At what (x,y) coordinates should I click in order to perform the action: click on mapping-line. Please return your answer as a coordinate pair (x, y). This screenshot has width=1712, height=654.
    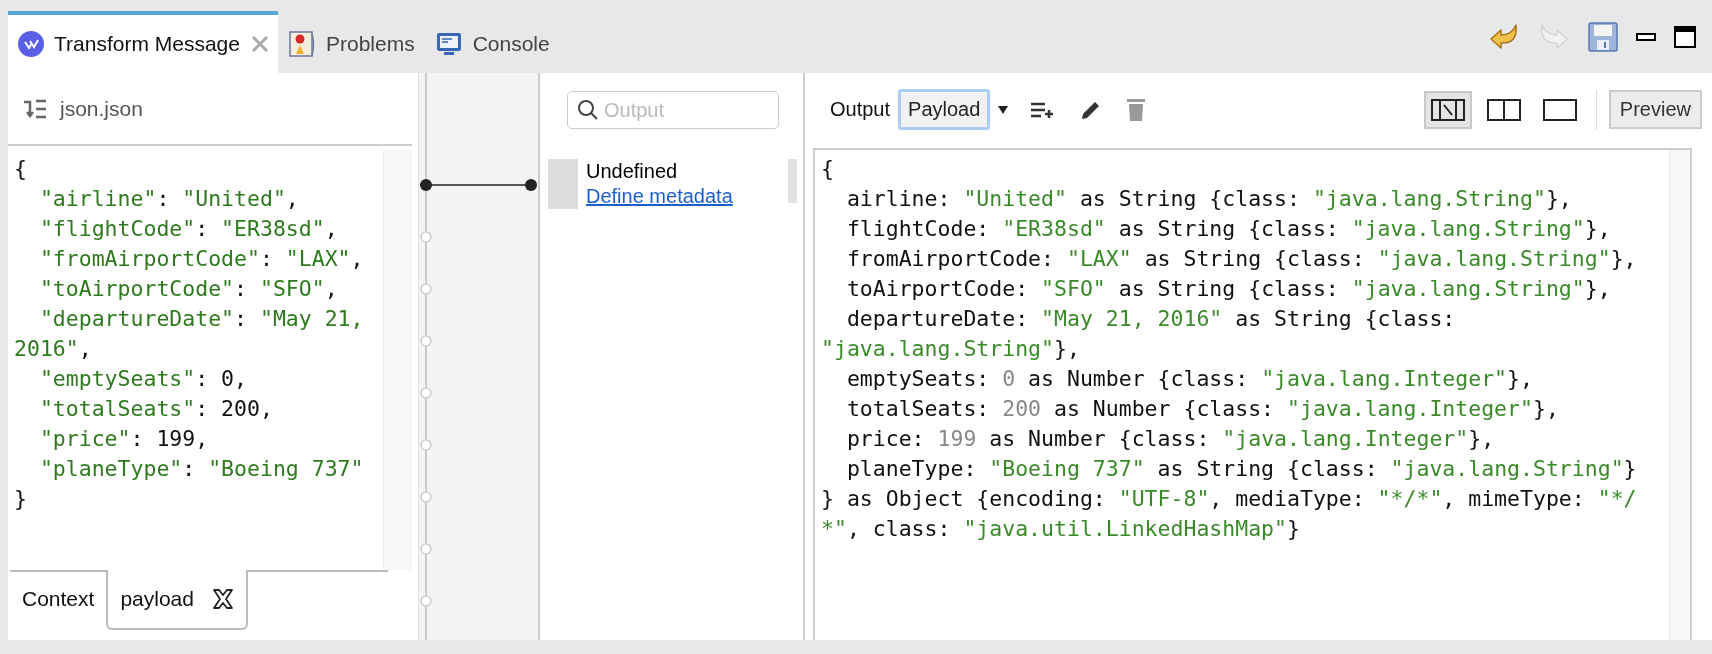
    Looking at the image, I should click on (478, 185).